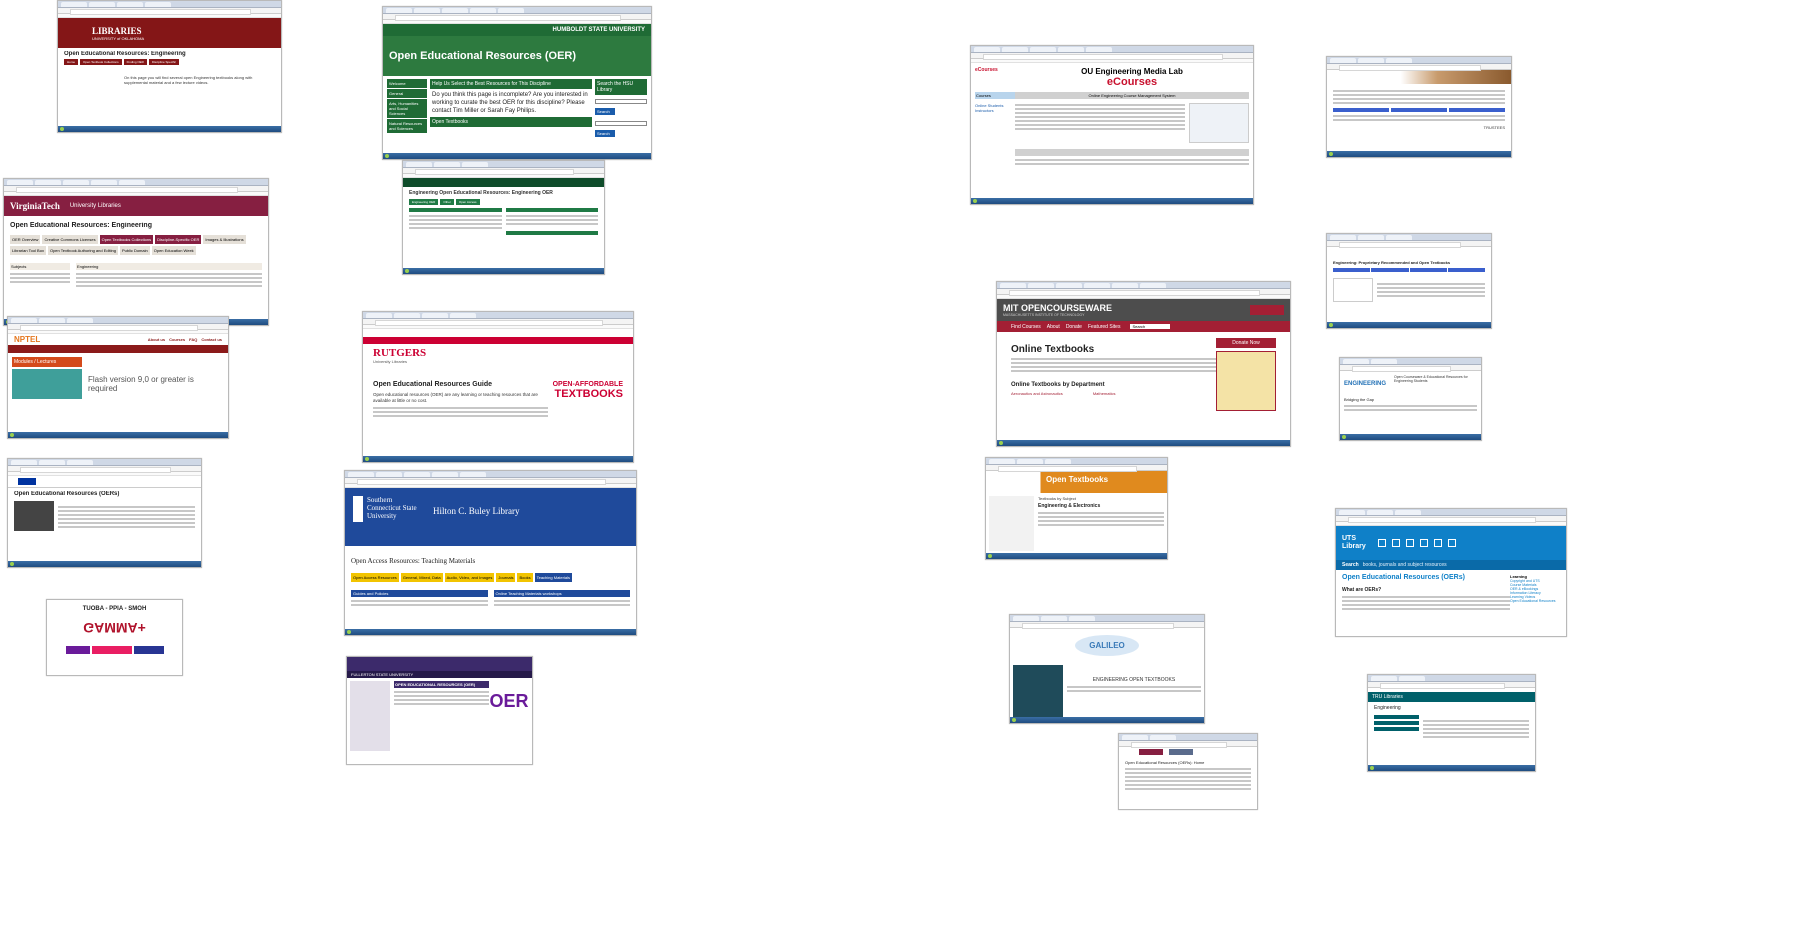 The height and width of the screenshot is (935, 1811). Describe the element at coordinates (1037, 393) in the screenshot. I see `mit-dept-link: Aeronautics and Astronautics` at that location.